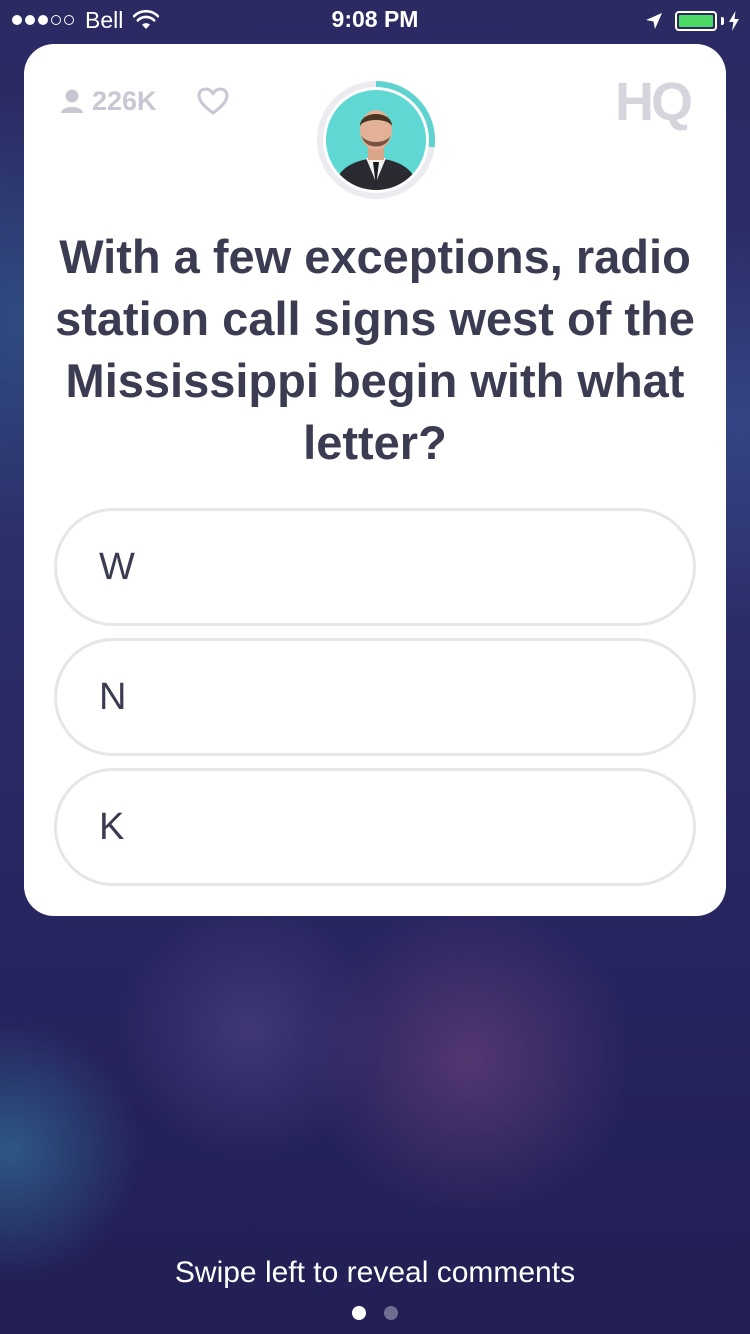 This screenshot has width=750, height=1334. What do you see at coordinates (654, 102) in the screenshot?
I see `hq-logo: HQ` at bounding box center [654, 102].